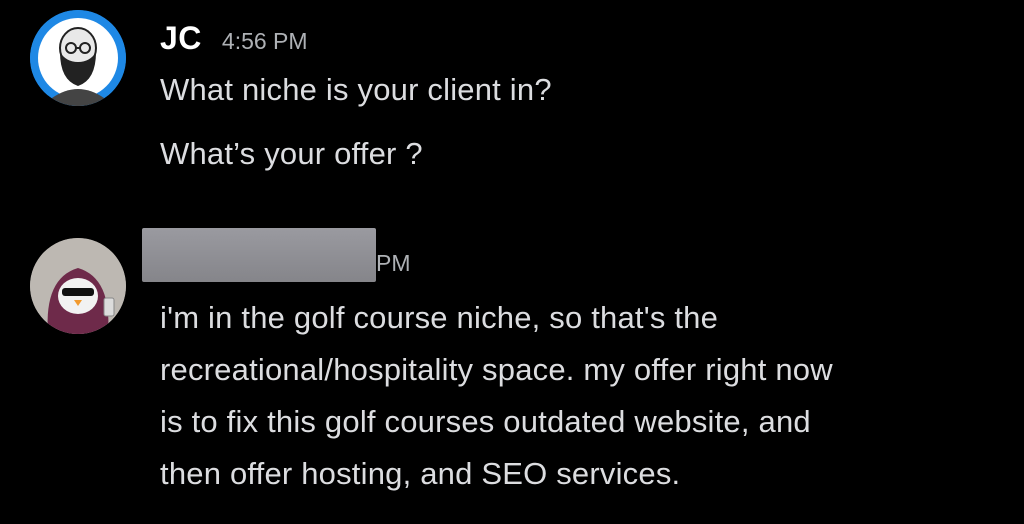  I want to click on message-header: JC 4:56 PM, so click(234, 38).